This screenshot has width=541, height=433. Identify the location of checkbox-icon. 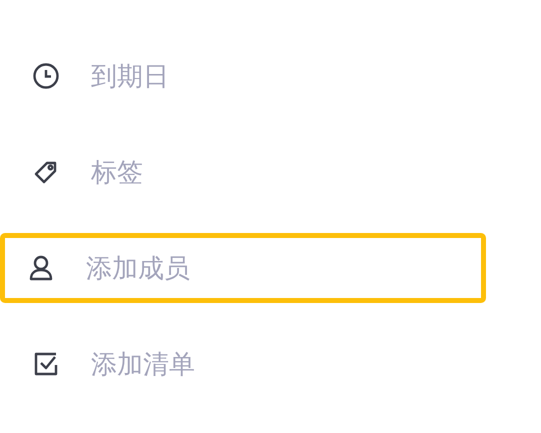
(46, 364).